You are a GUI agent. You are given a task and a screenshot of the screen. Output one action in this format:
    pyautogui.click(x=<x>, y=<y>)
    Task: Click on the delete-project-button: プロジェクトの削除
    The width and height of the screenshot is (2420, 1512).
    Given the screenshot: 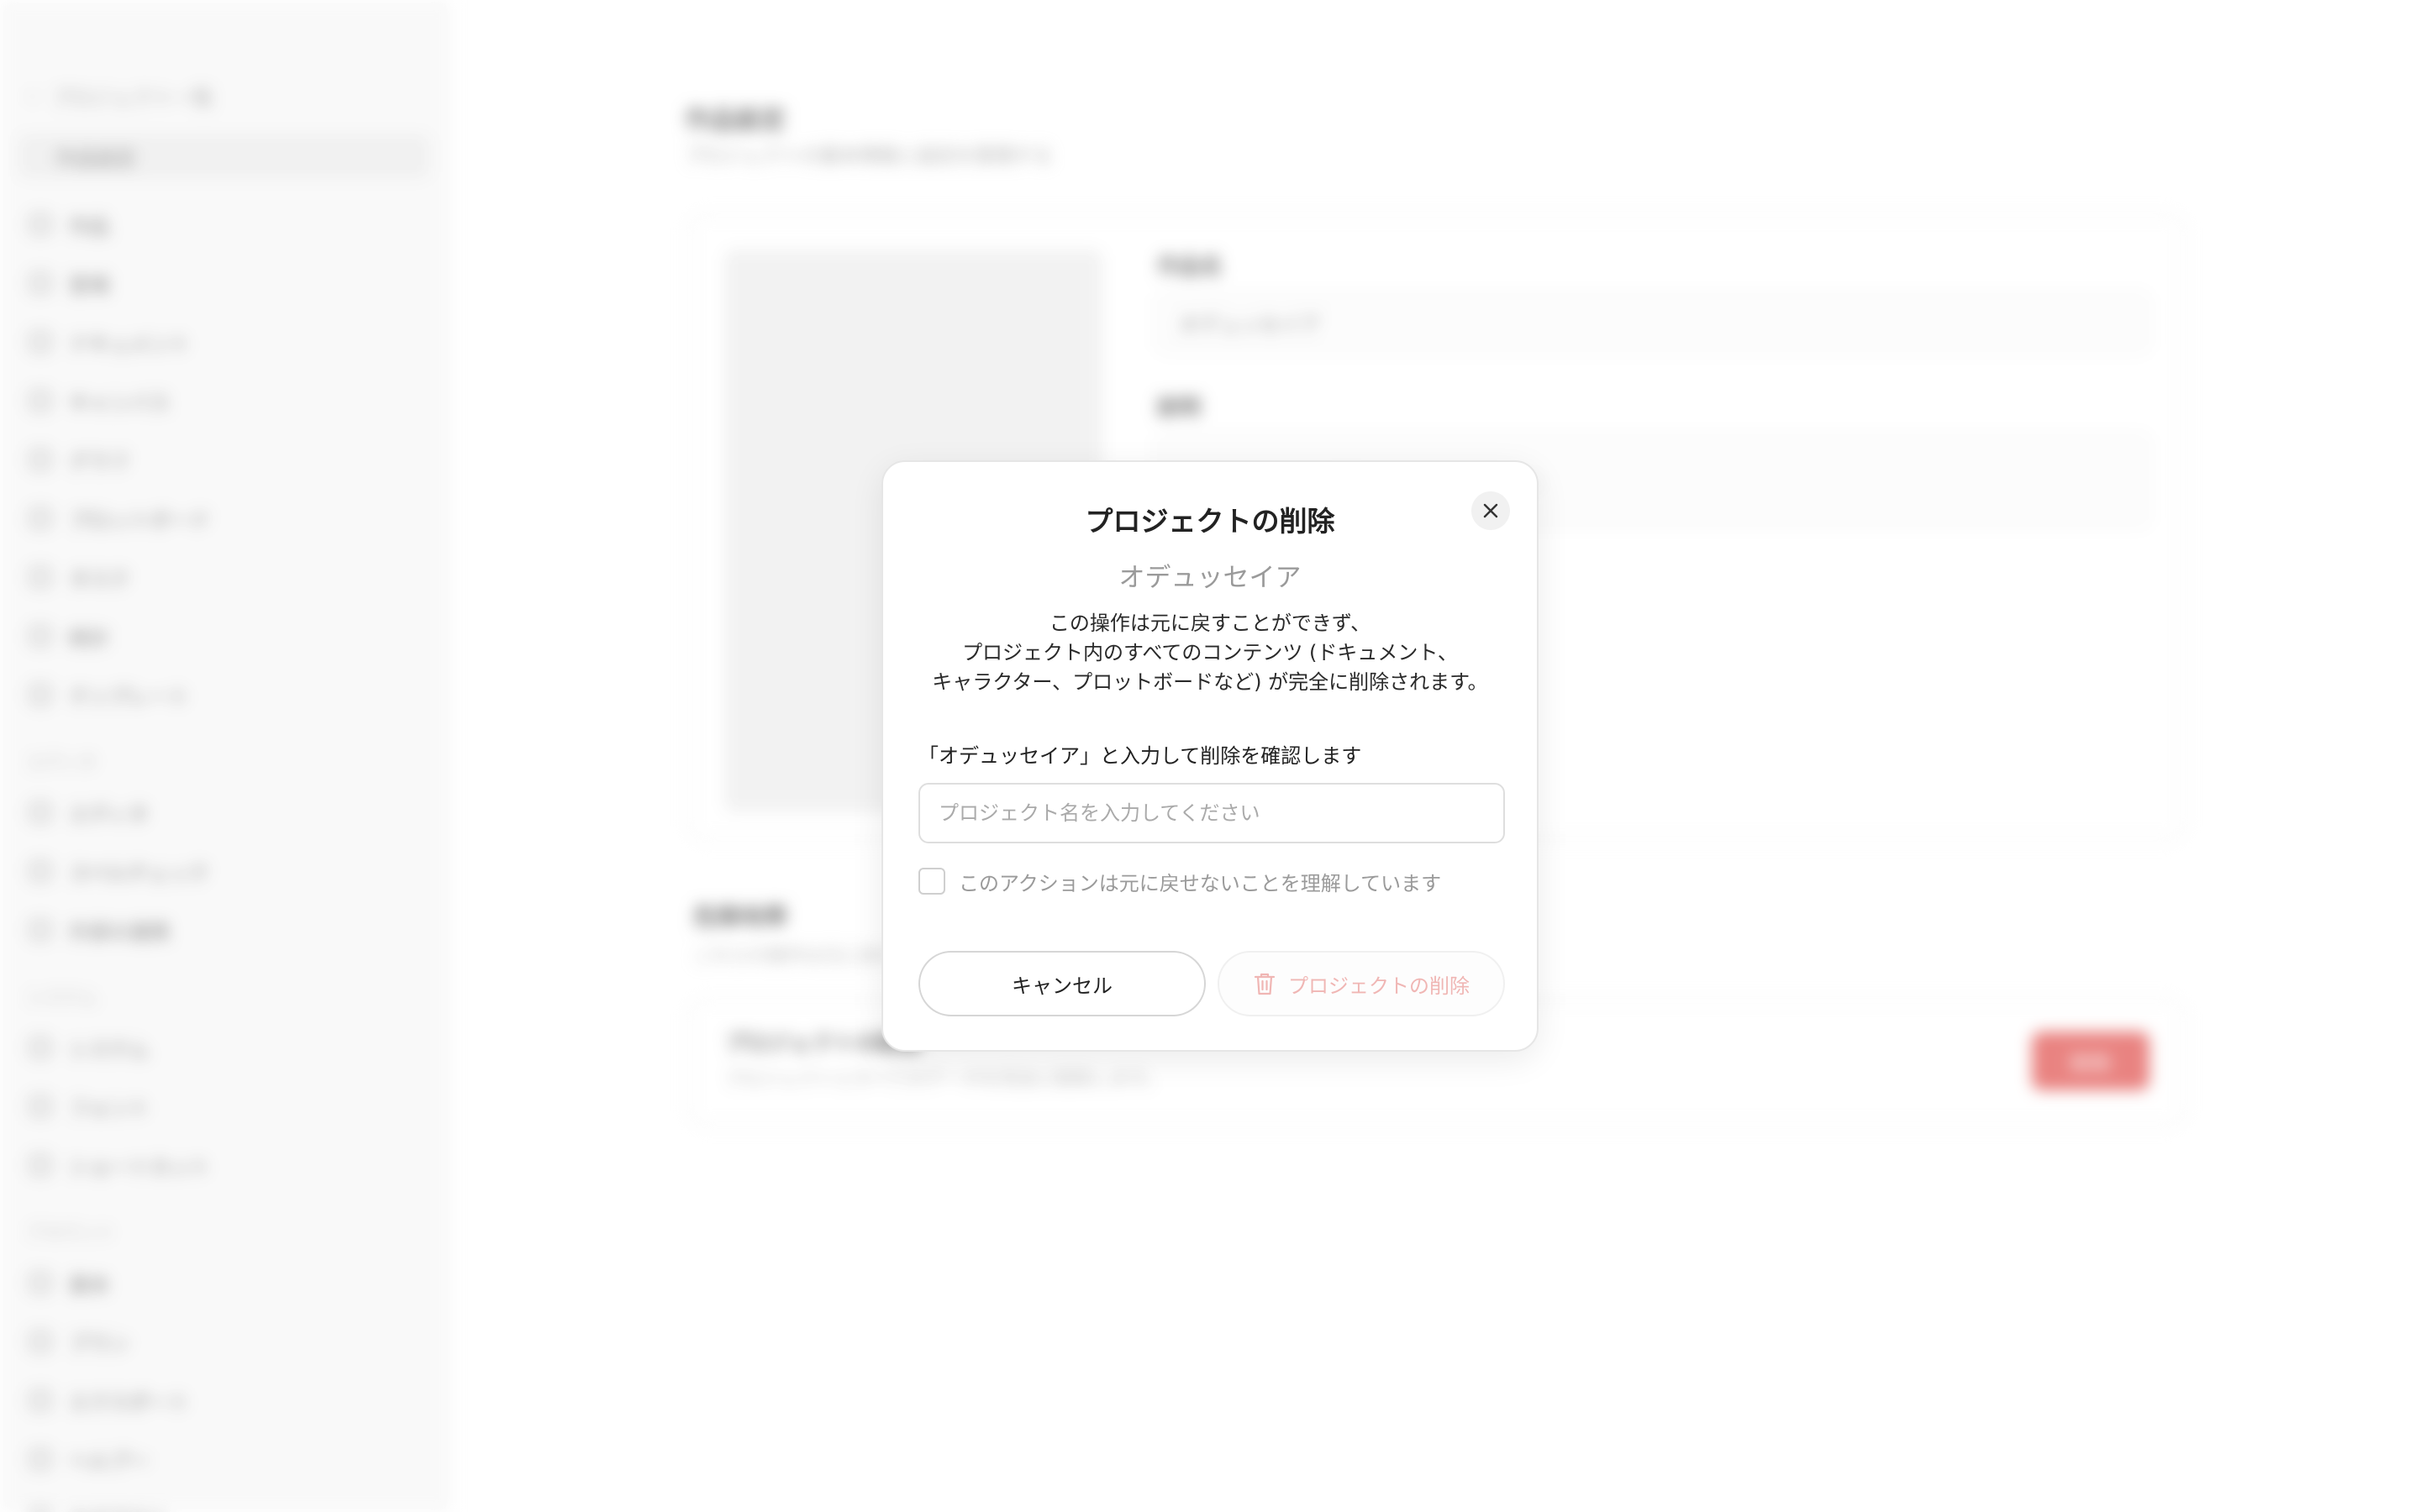 What is the action you would take?
    pyautogui.click(x=1361, y=983)
    